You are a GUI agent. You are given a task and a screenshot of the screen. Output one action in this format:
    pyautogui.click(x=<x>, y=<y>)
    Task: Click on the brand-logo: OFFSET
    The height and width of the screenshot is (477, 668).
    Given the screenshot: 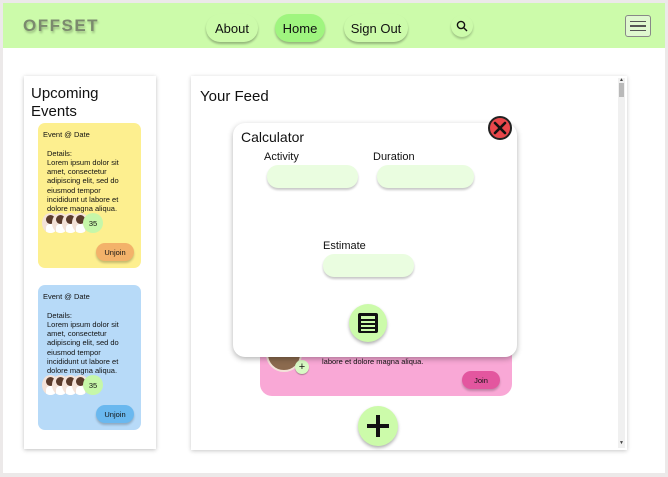 What is the action you would take?
    pyautogui.click(x=61, y=26)
    